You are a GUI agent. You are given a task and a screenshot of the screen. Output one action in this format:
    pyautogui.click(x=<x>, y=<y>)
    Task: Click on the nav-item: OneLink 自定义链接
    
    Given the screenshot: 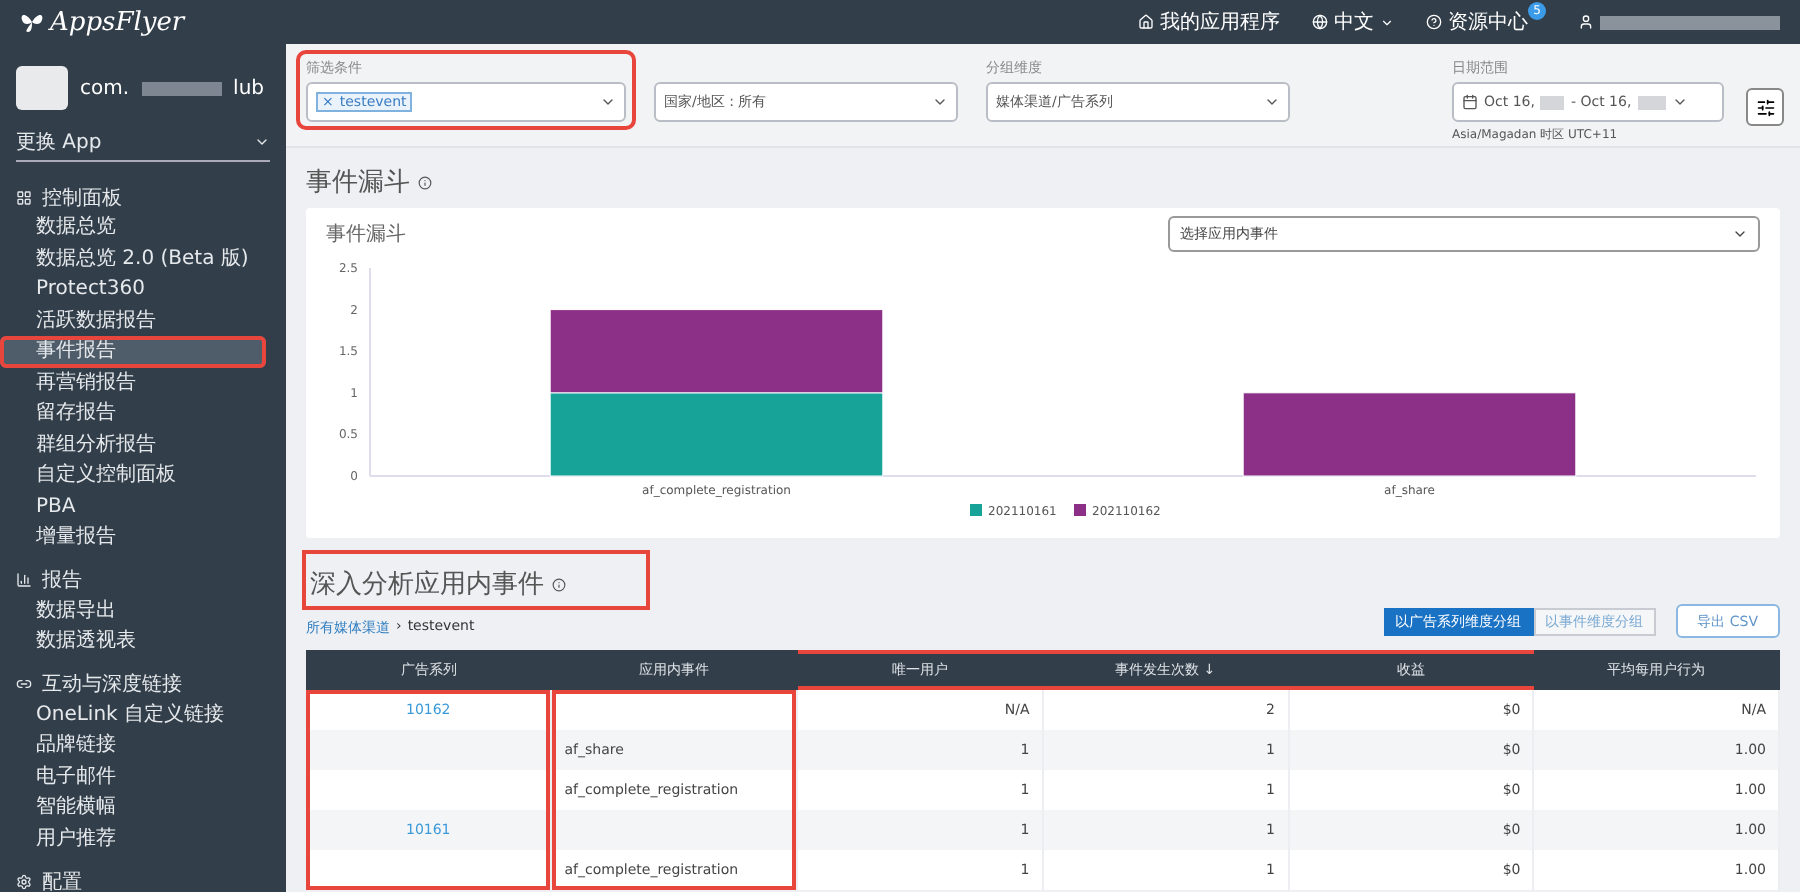 What is the action you would take?
    pyautogui.click(x=143, y=714)
    